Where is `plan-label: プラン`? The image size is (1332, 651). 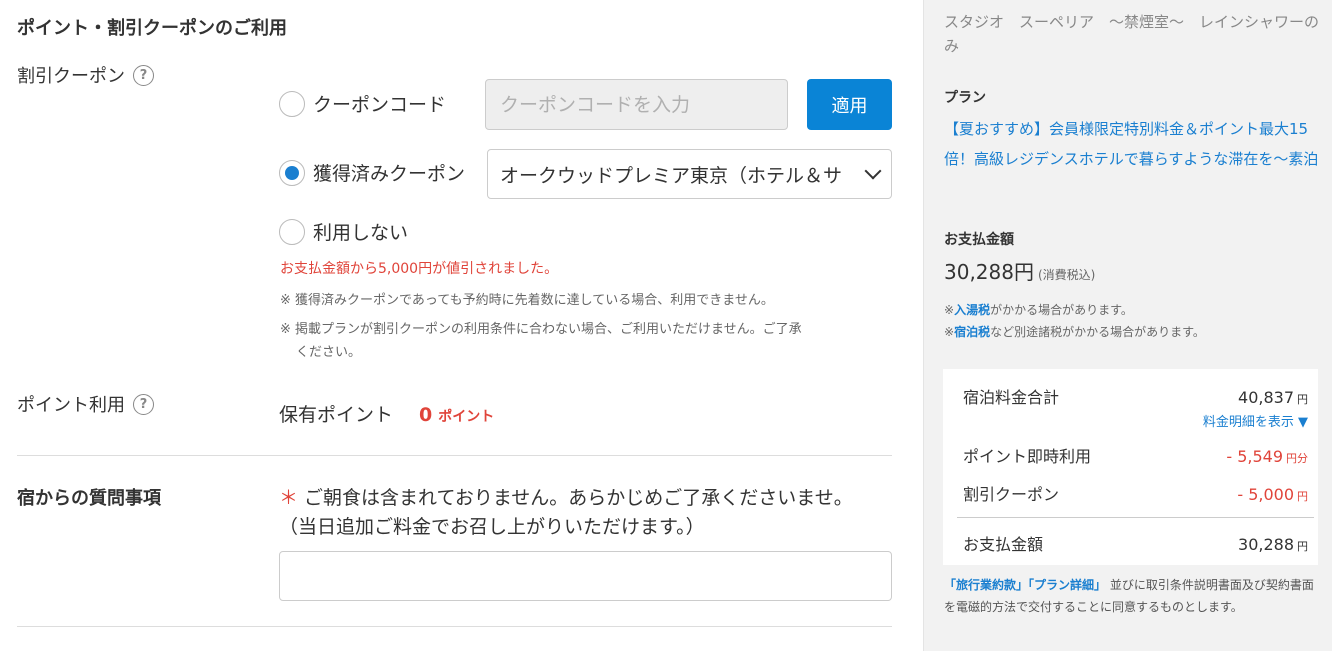
plan-label: プラン is located at coordinates (965, 98).